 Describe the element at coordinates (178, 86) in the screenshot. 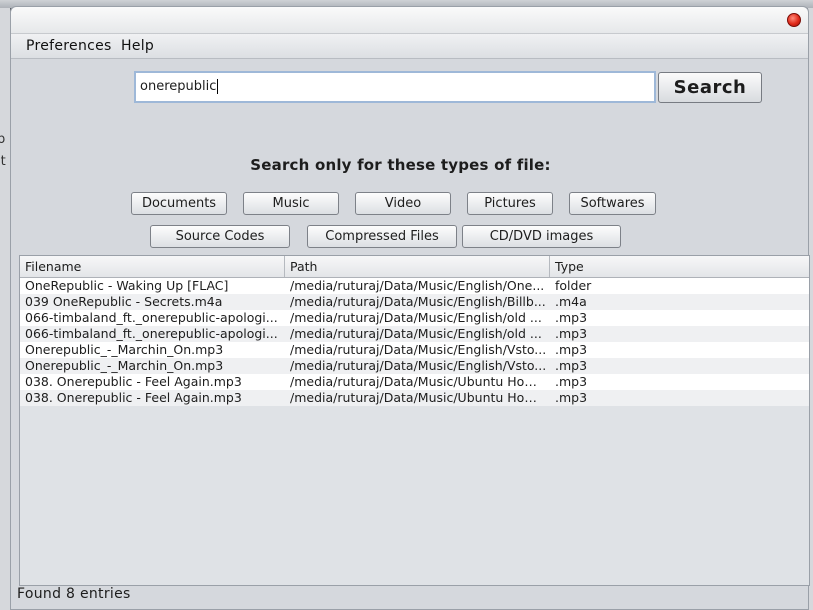

I see `search-input-value: onerepublic` at that location.